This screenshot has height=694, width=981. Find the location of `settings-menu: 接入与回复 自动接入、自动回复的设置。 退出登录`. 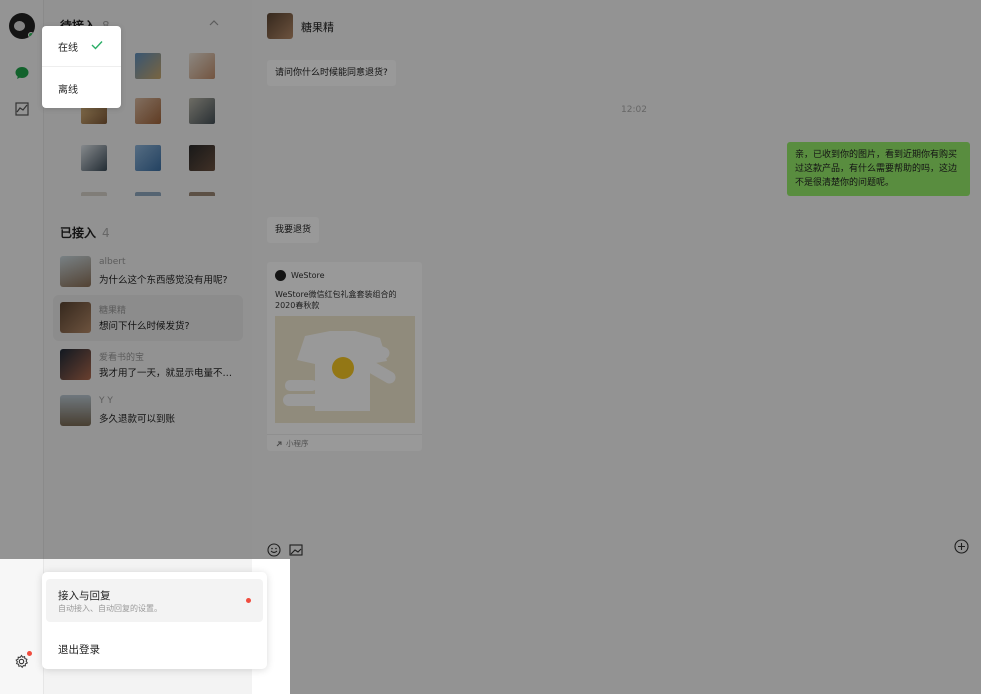

settings-menu: 接入与回复 自动接入、自动回复的设置。 退出登录 is located at coordinates (154, 620).